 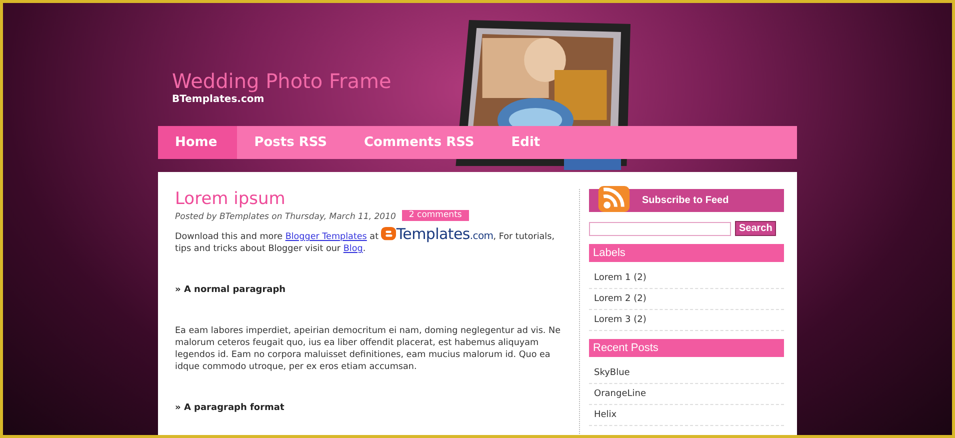 I want to click on subscribe-bar: Subscribe to Feed, so click(x=686, y=200).